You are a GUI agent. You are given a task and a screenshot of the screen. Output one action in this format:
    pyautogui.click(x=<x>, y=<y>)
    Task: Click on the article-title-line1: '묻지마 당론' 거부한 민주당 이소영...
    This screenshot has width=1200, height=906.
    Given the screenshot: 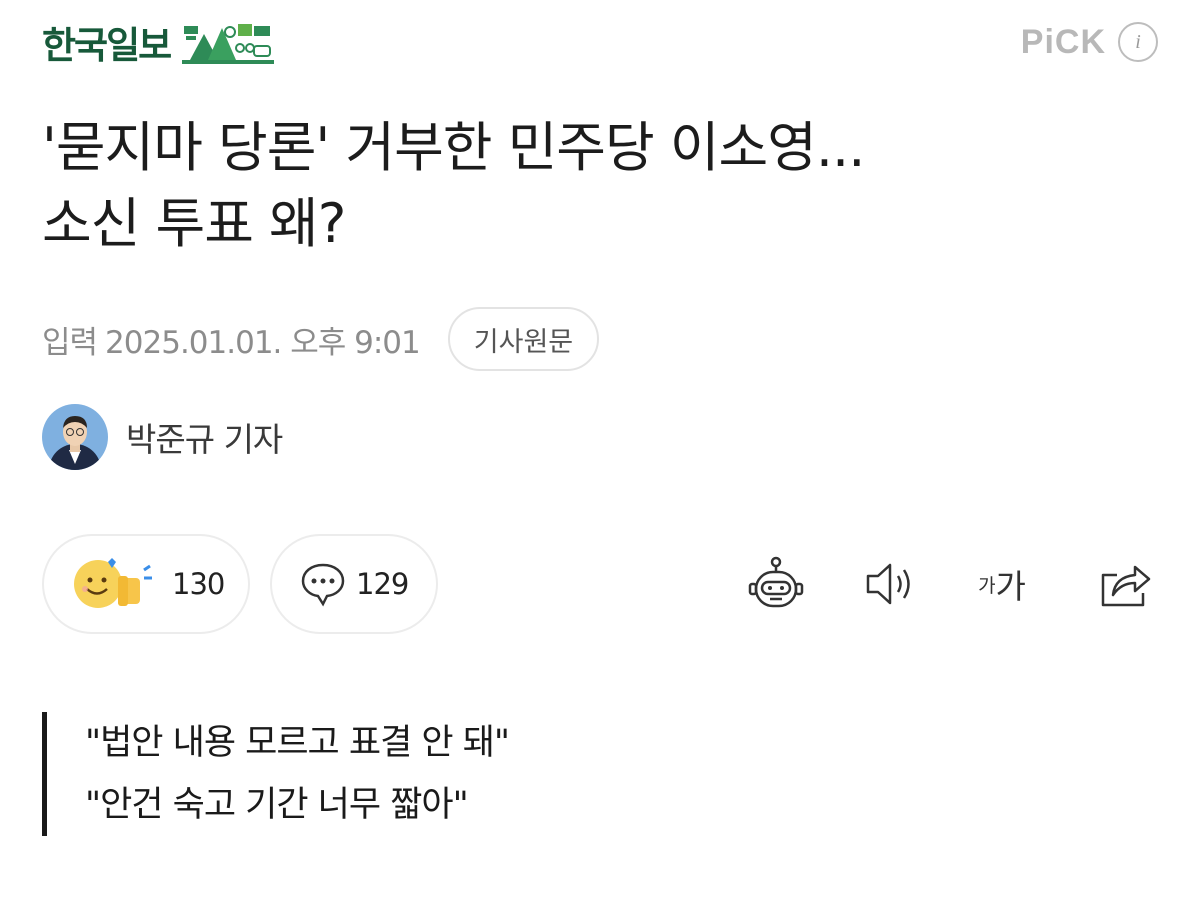 What is the action you would take?
    pyautogui.click(x=453, y=147)
    